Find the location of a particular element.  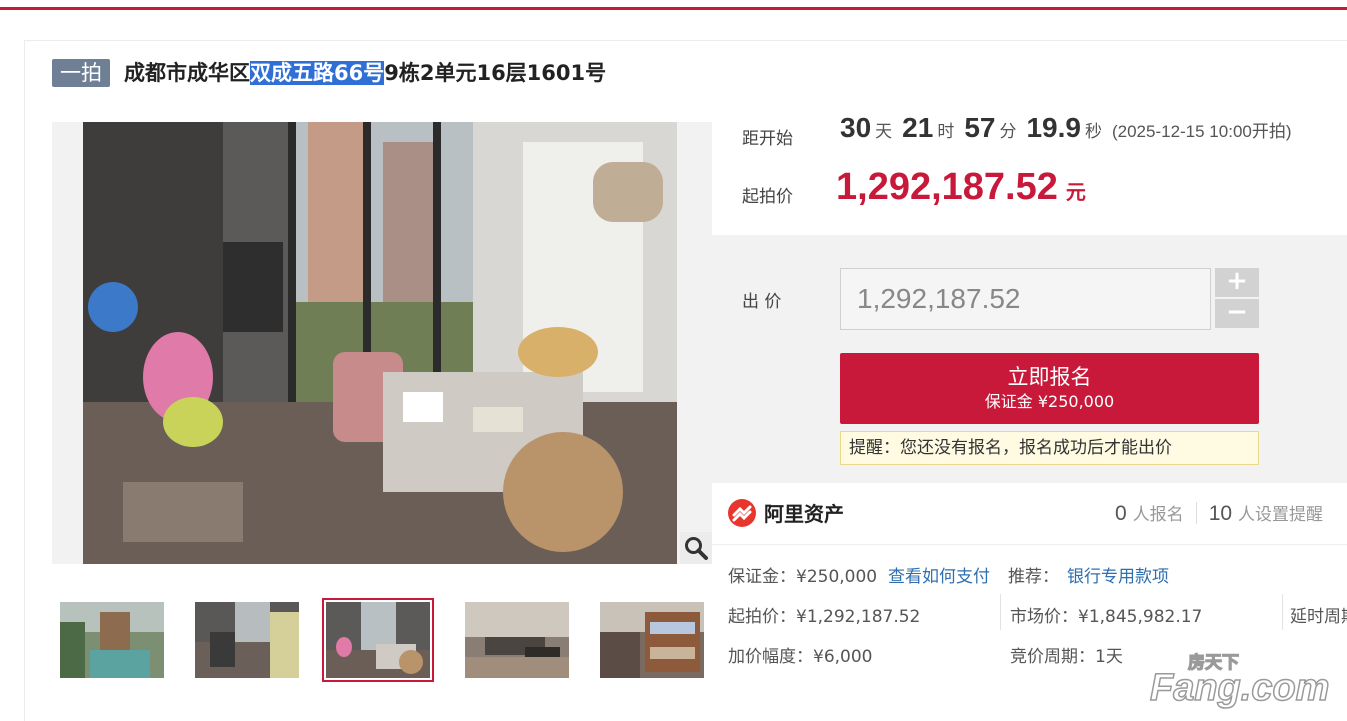

start-price: 1,292,187.52 元 is located at coordinates (961, 187).